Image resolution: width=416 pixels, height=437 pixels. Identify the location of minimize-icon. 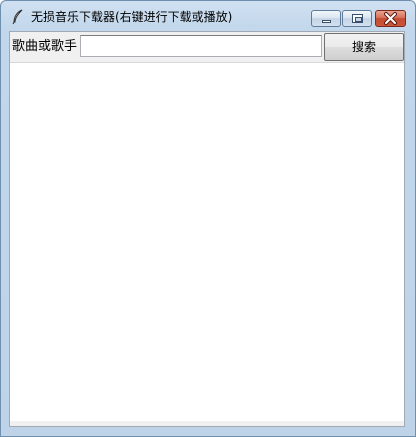
(326, 21).